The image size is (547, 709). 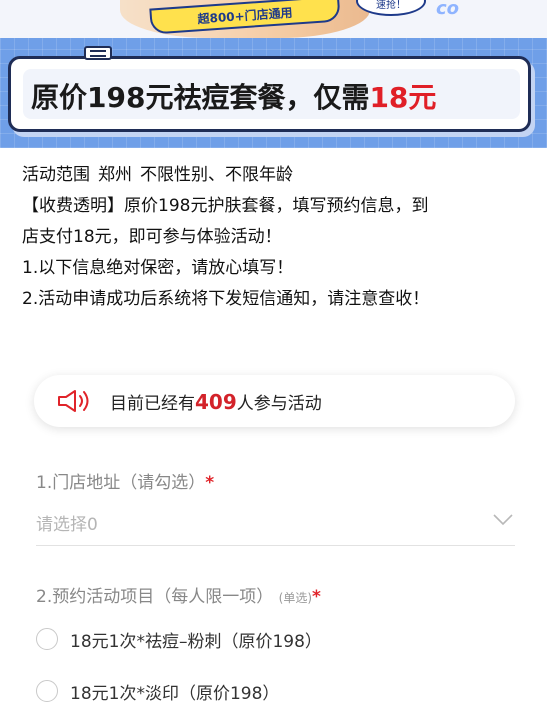 I want to click on project-option-label: 18元1次*祛痘–粉刺（原价198）, so click(x=196, y=641).